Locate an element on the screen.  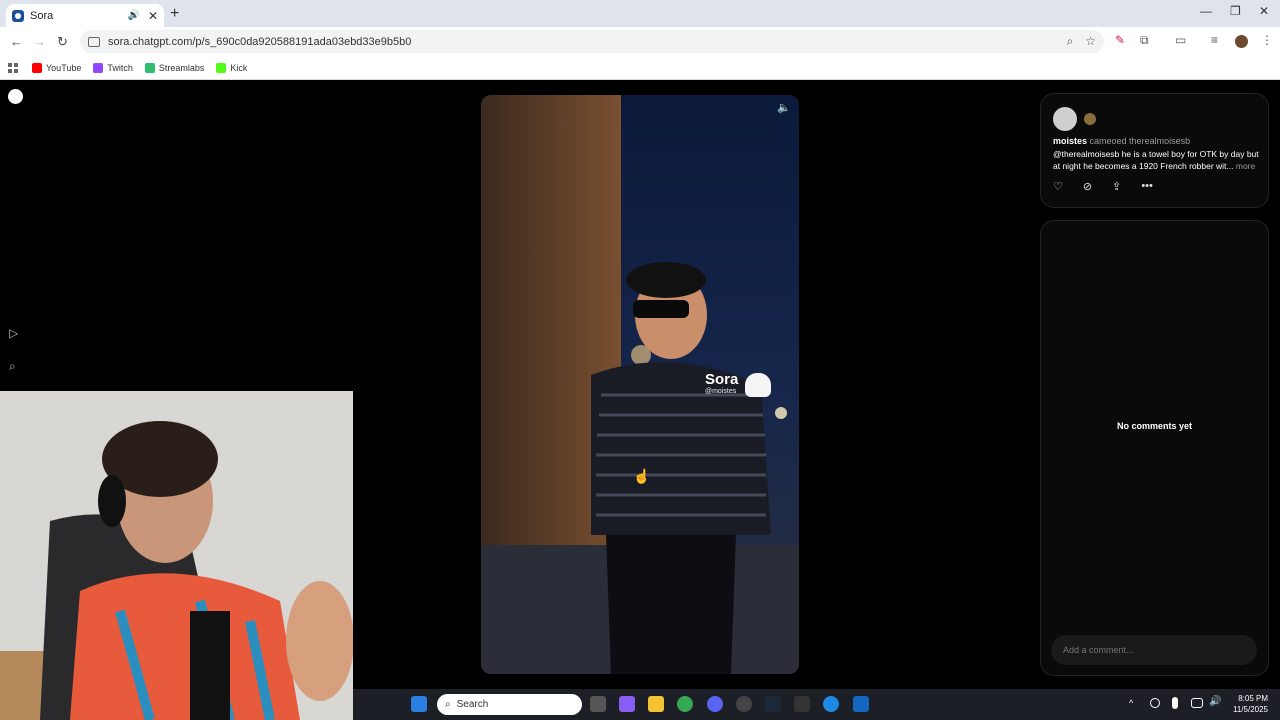
post-attribution: moistes cameoed therealmoisesb is located at coordinates (1121, 141).